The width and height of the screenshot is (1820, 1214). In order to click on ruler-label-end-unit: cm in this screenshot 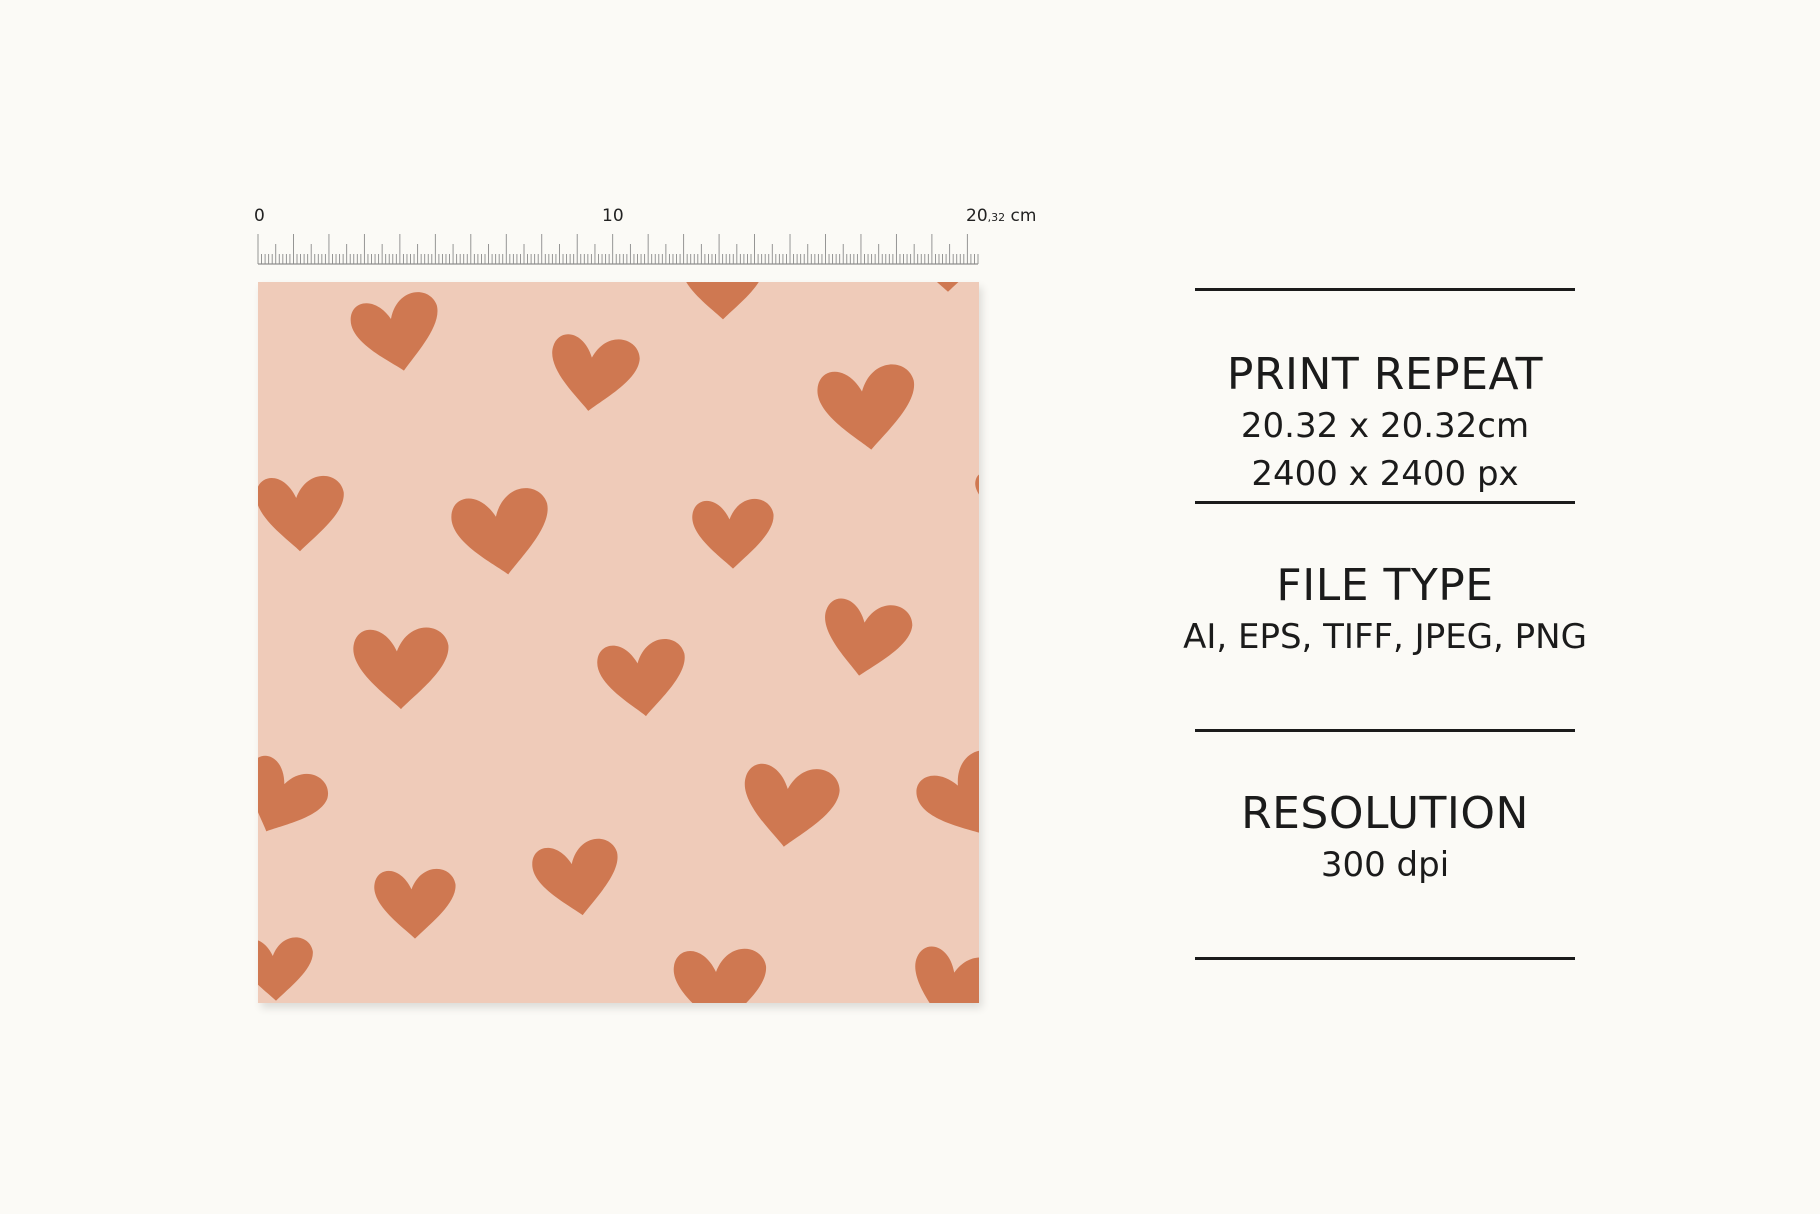, I will do `click(1021, 216)`.